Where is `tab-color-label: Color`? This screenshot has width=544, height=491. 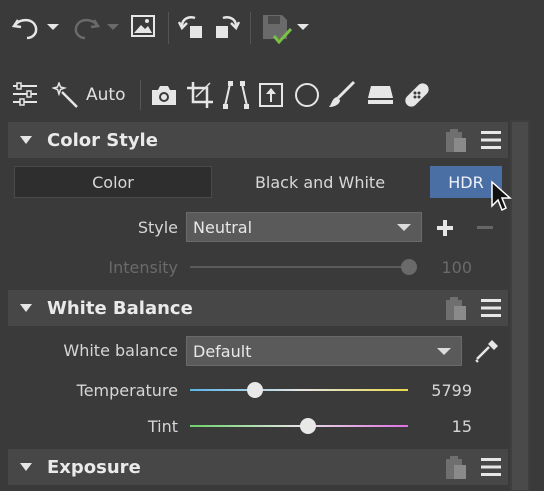
tab-color-label: Color is located at coordinates (113, 182).